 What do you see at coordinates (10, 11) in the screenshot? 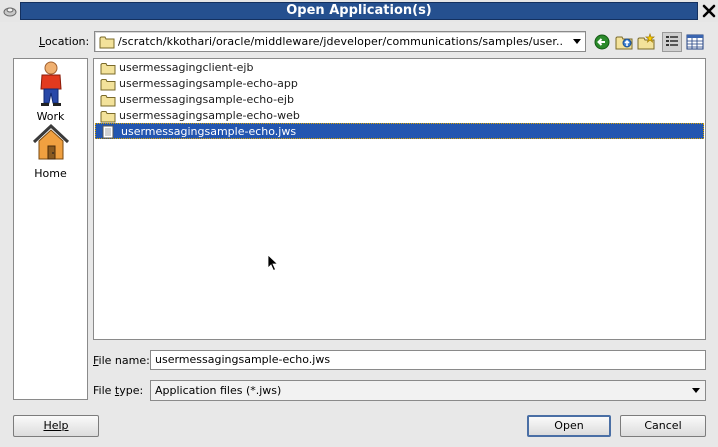
I see `app-menu-icon` at bounding box center [10, 11].